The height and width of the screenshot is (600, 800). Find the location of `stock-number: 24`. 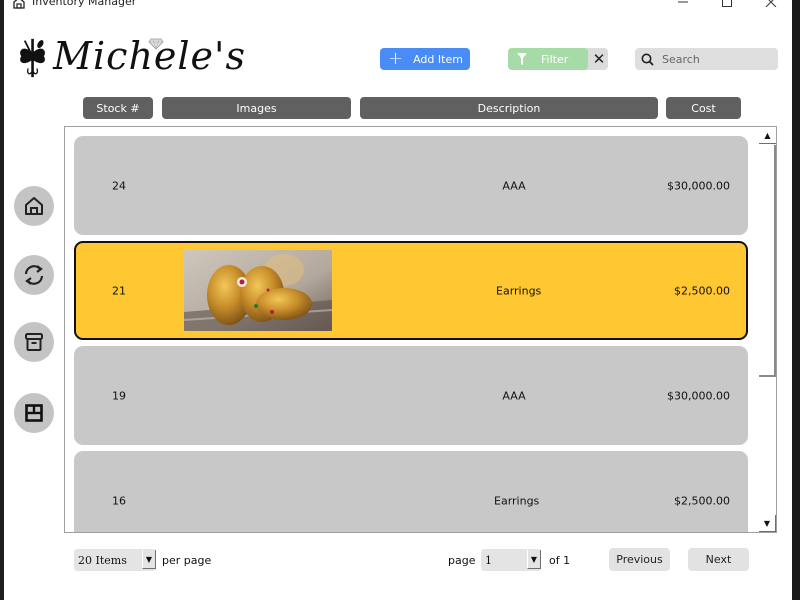

stock-number: 24 is located at coordinates (119, 185).